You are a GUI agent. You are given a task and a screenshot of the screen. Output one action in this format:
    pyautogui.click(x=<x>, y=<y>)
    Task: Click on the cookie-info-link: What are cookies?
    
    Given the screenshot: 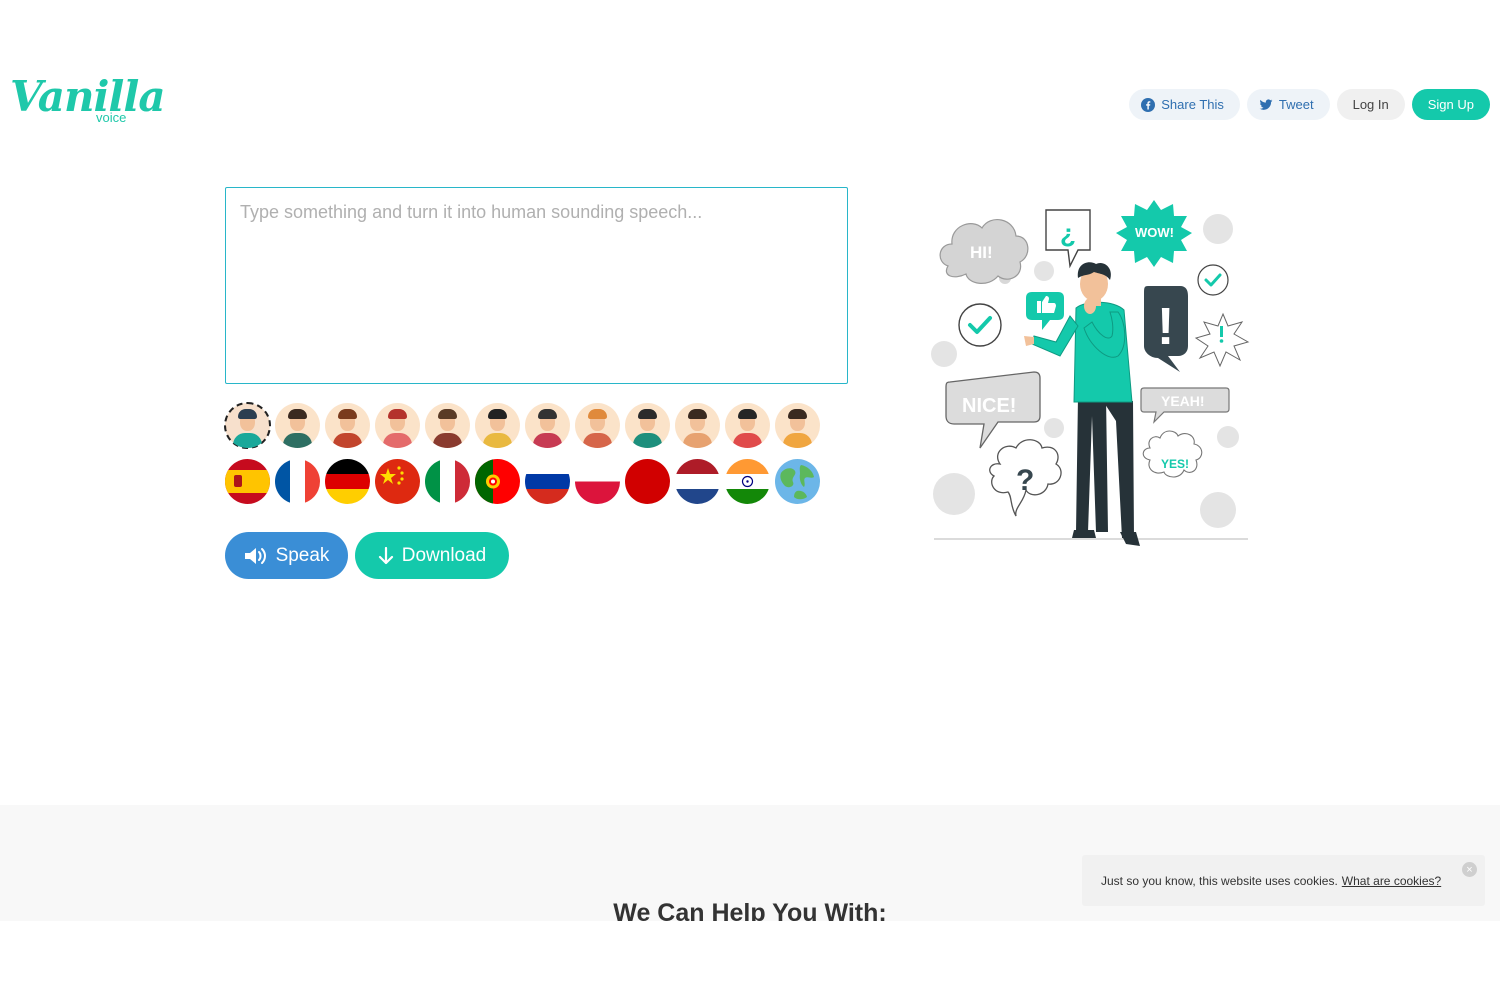 What is the action you would take?
    pyautogui.click(x=1391, y=881)
    